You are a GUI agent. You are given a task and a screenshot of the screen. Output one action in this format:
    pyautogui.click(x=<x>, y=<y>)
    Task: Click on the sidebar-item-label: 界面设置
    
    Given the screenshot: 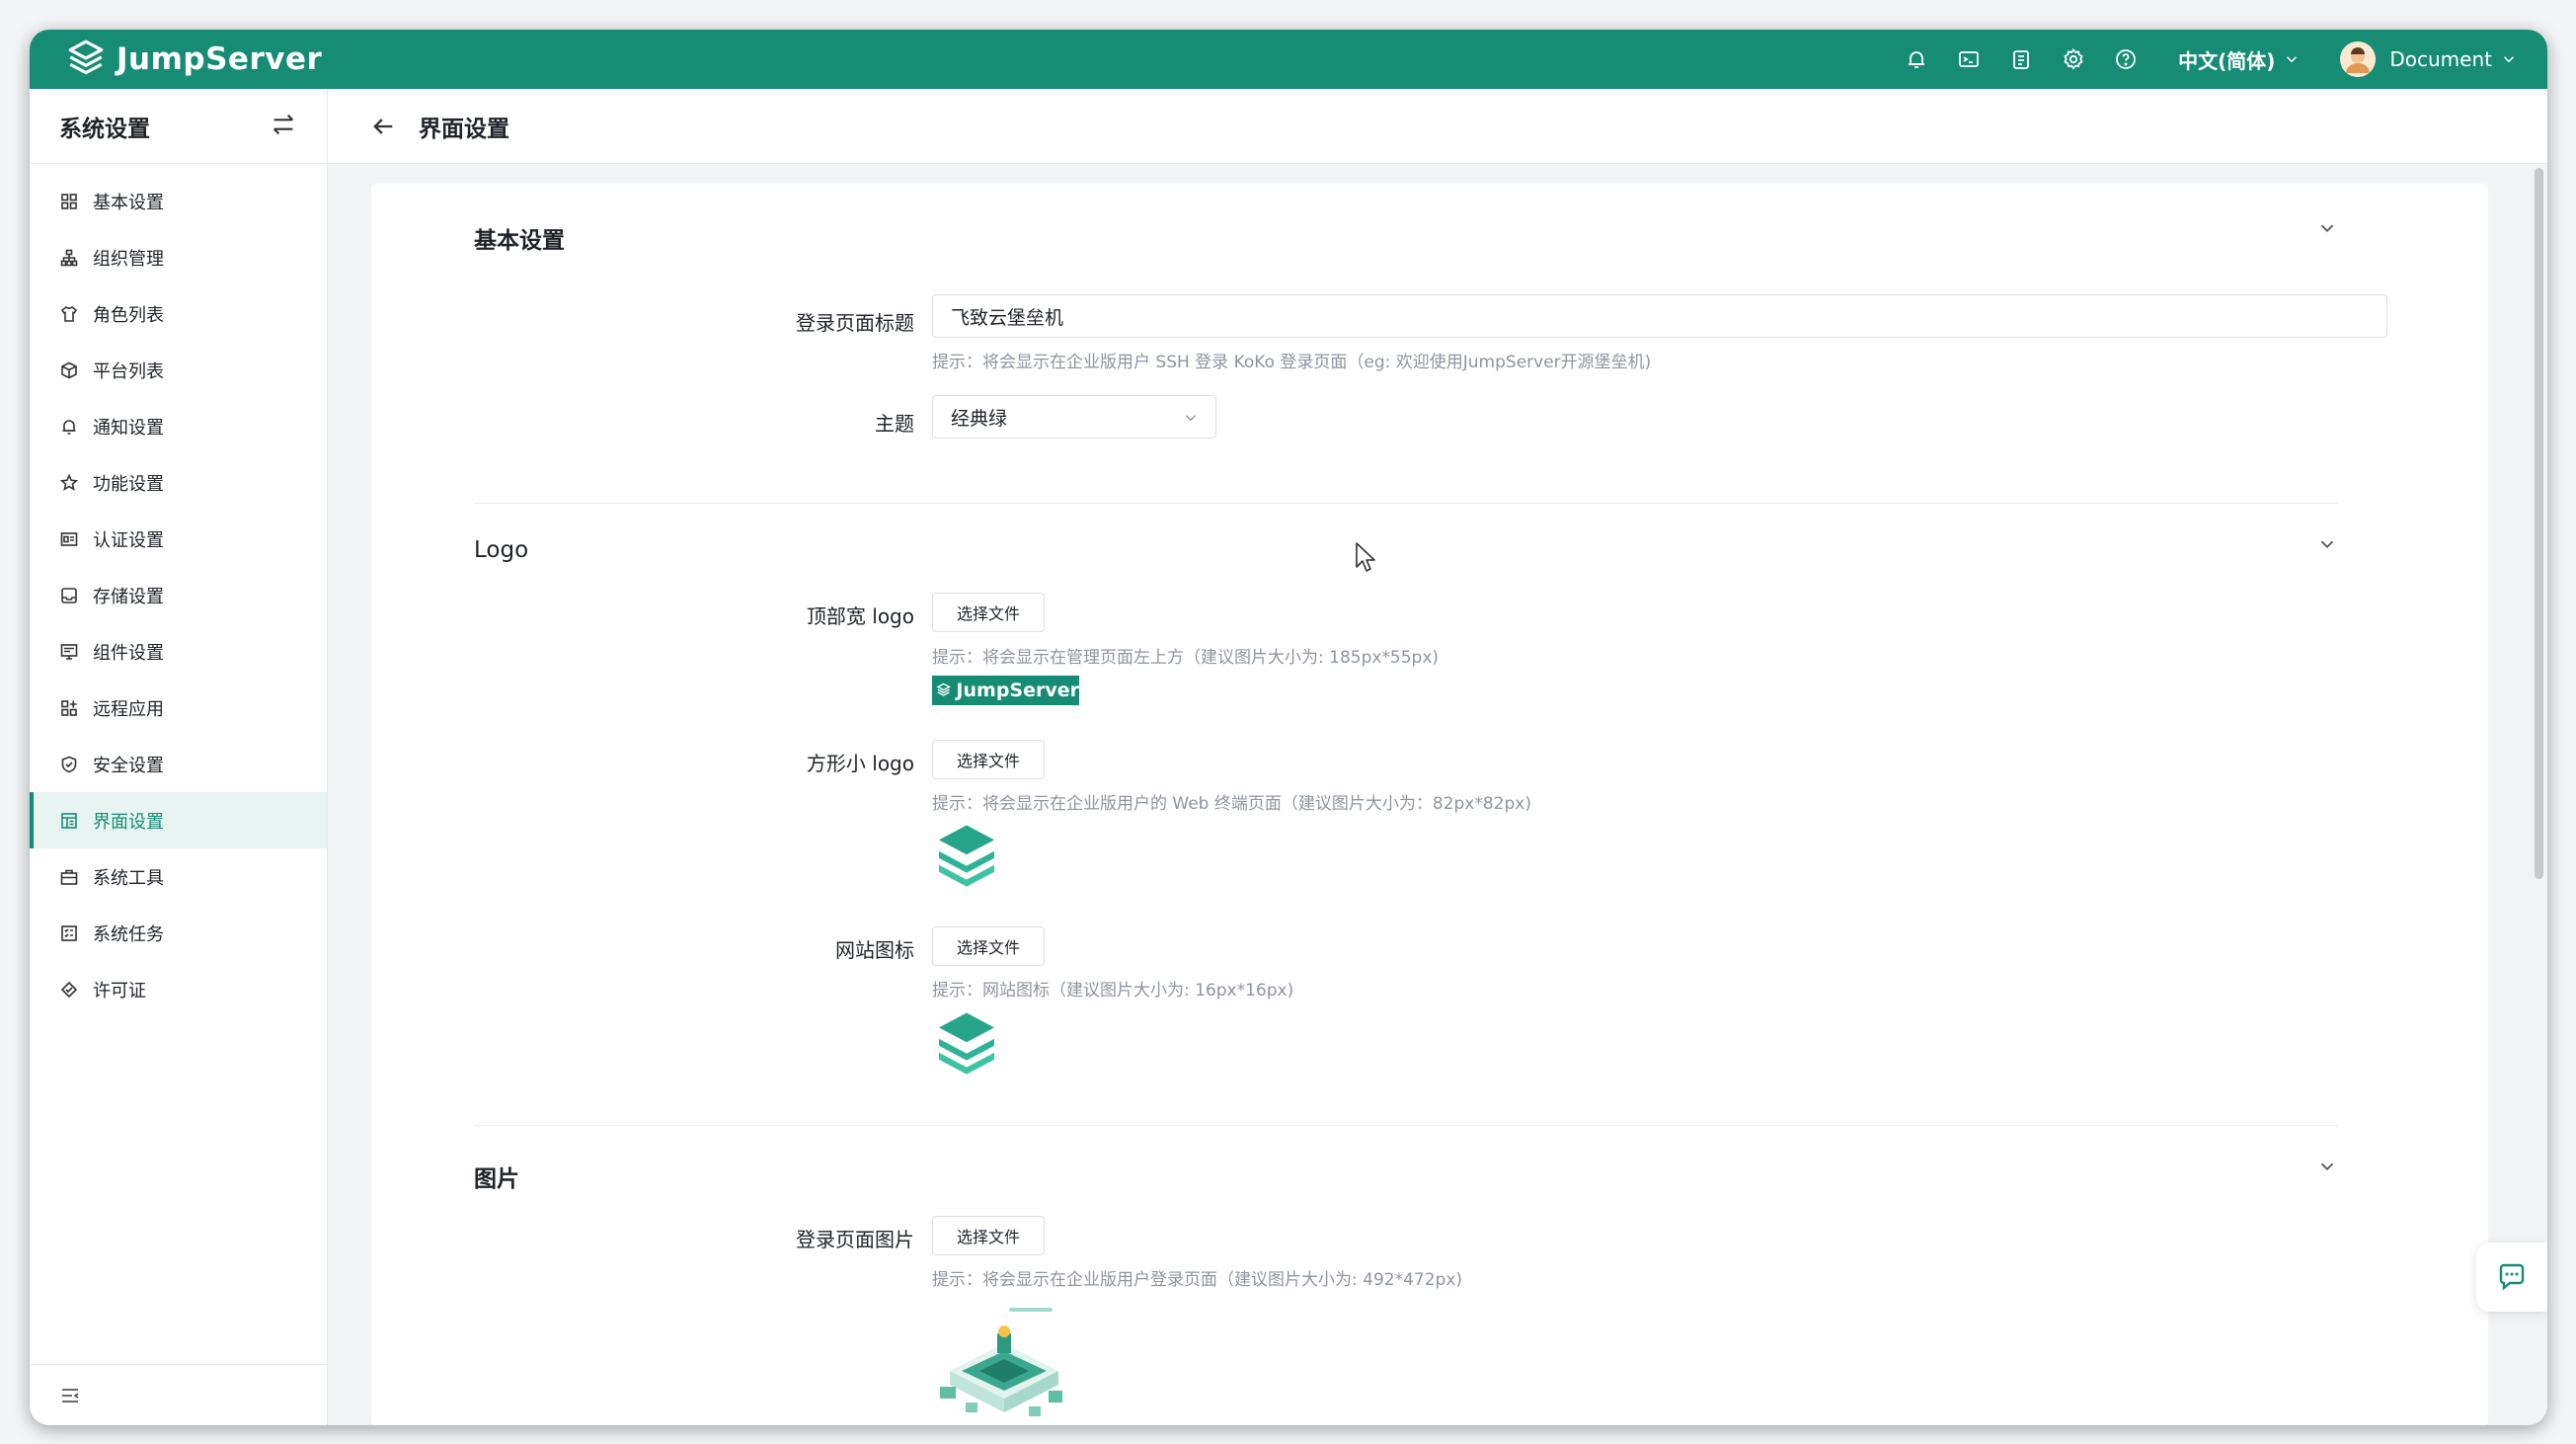 What is the action you would take?
    pyautogui.click(x=128, y=822)
    